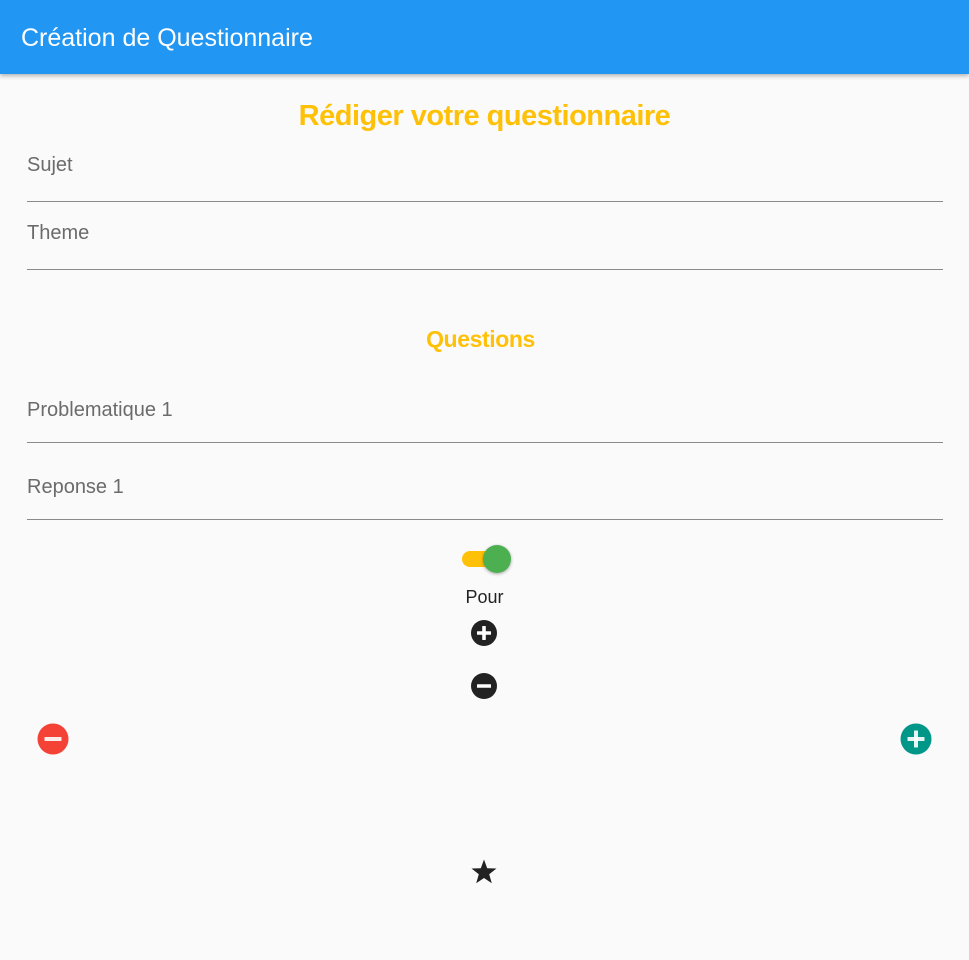 This screenshot has width=969, height=960. I want to click on theme-input, so click(485, 242).